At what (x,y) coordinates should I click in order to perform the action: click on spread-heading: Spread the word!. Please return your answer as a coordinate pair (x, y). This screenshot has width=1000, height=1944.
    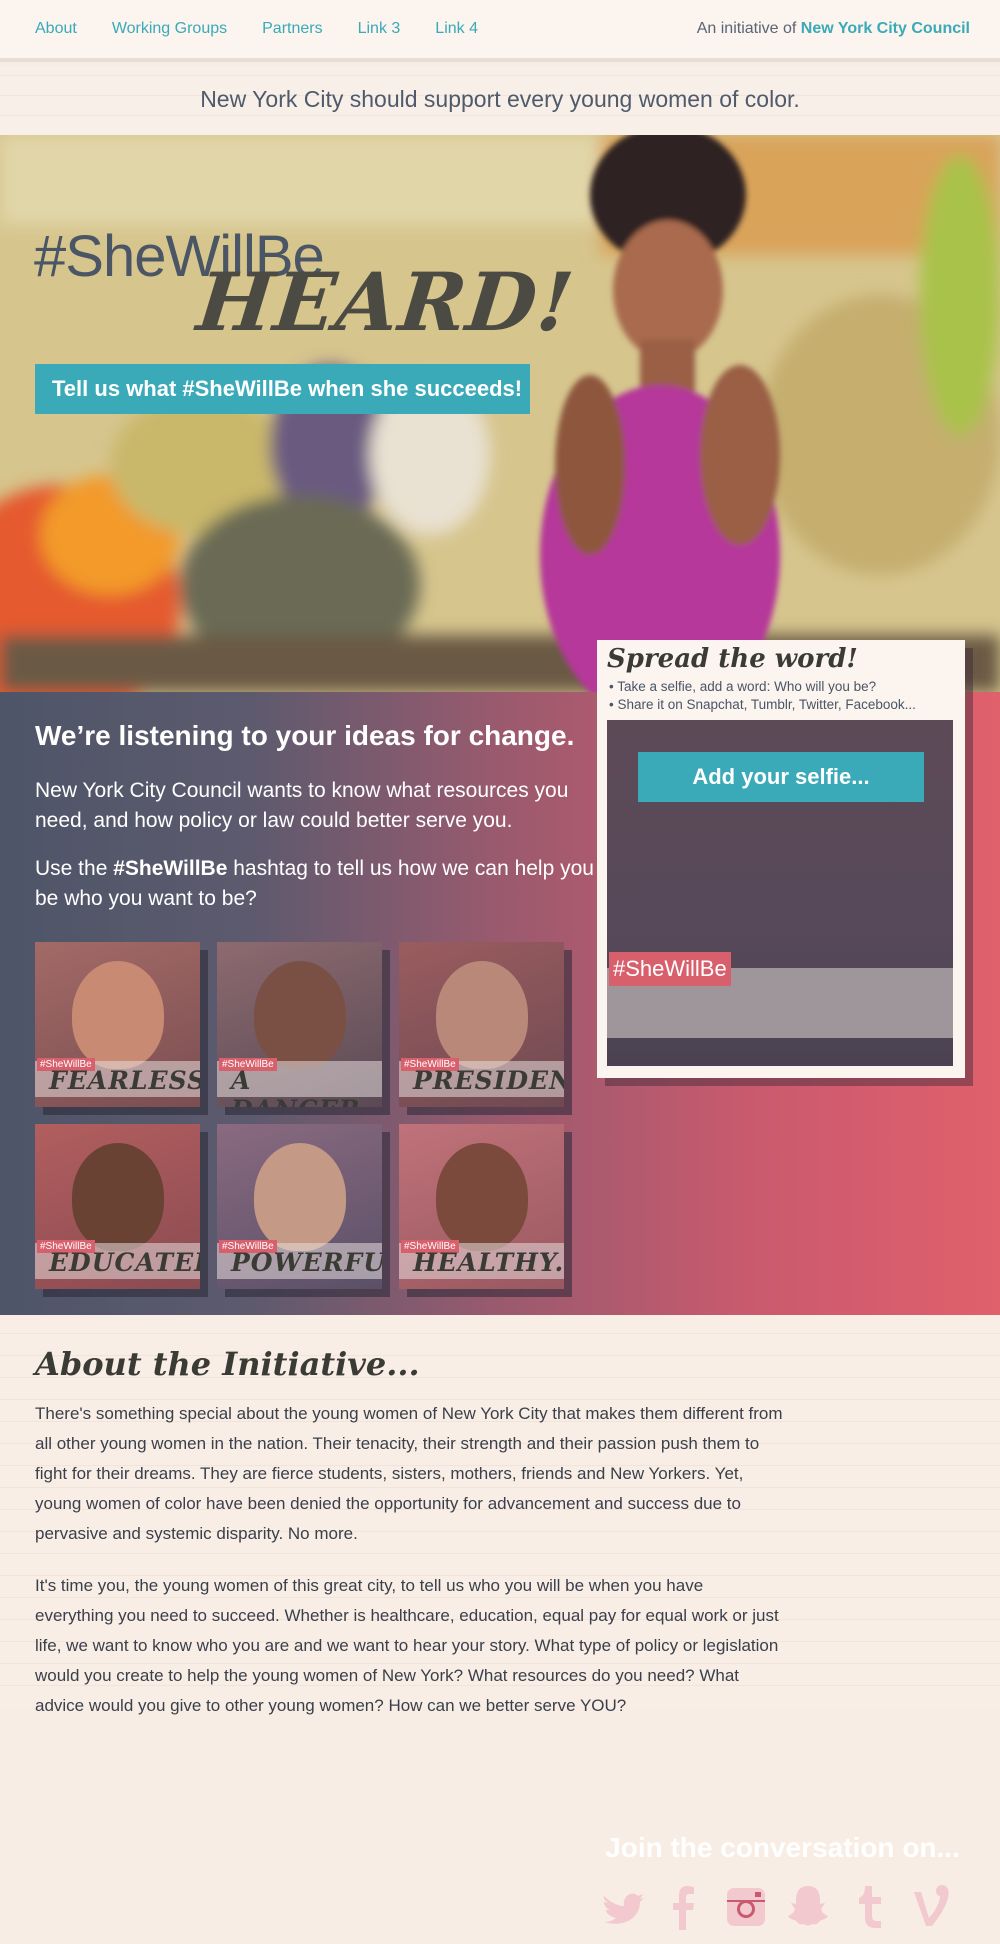
    Looking at the image, I should click on (732, 659).